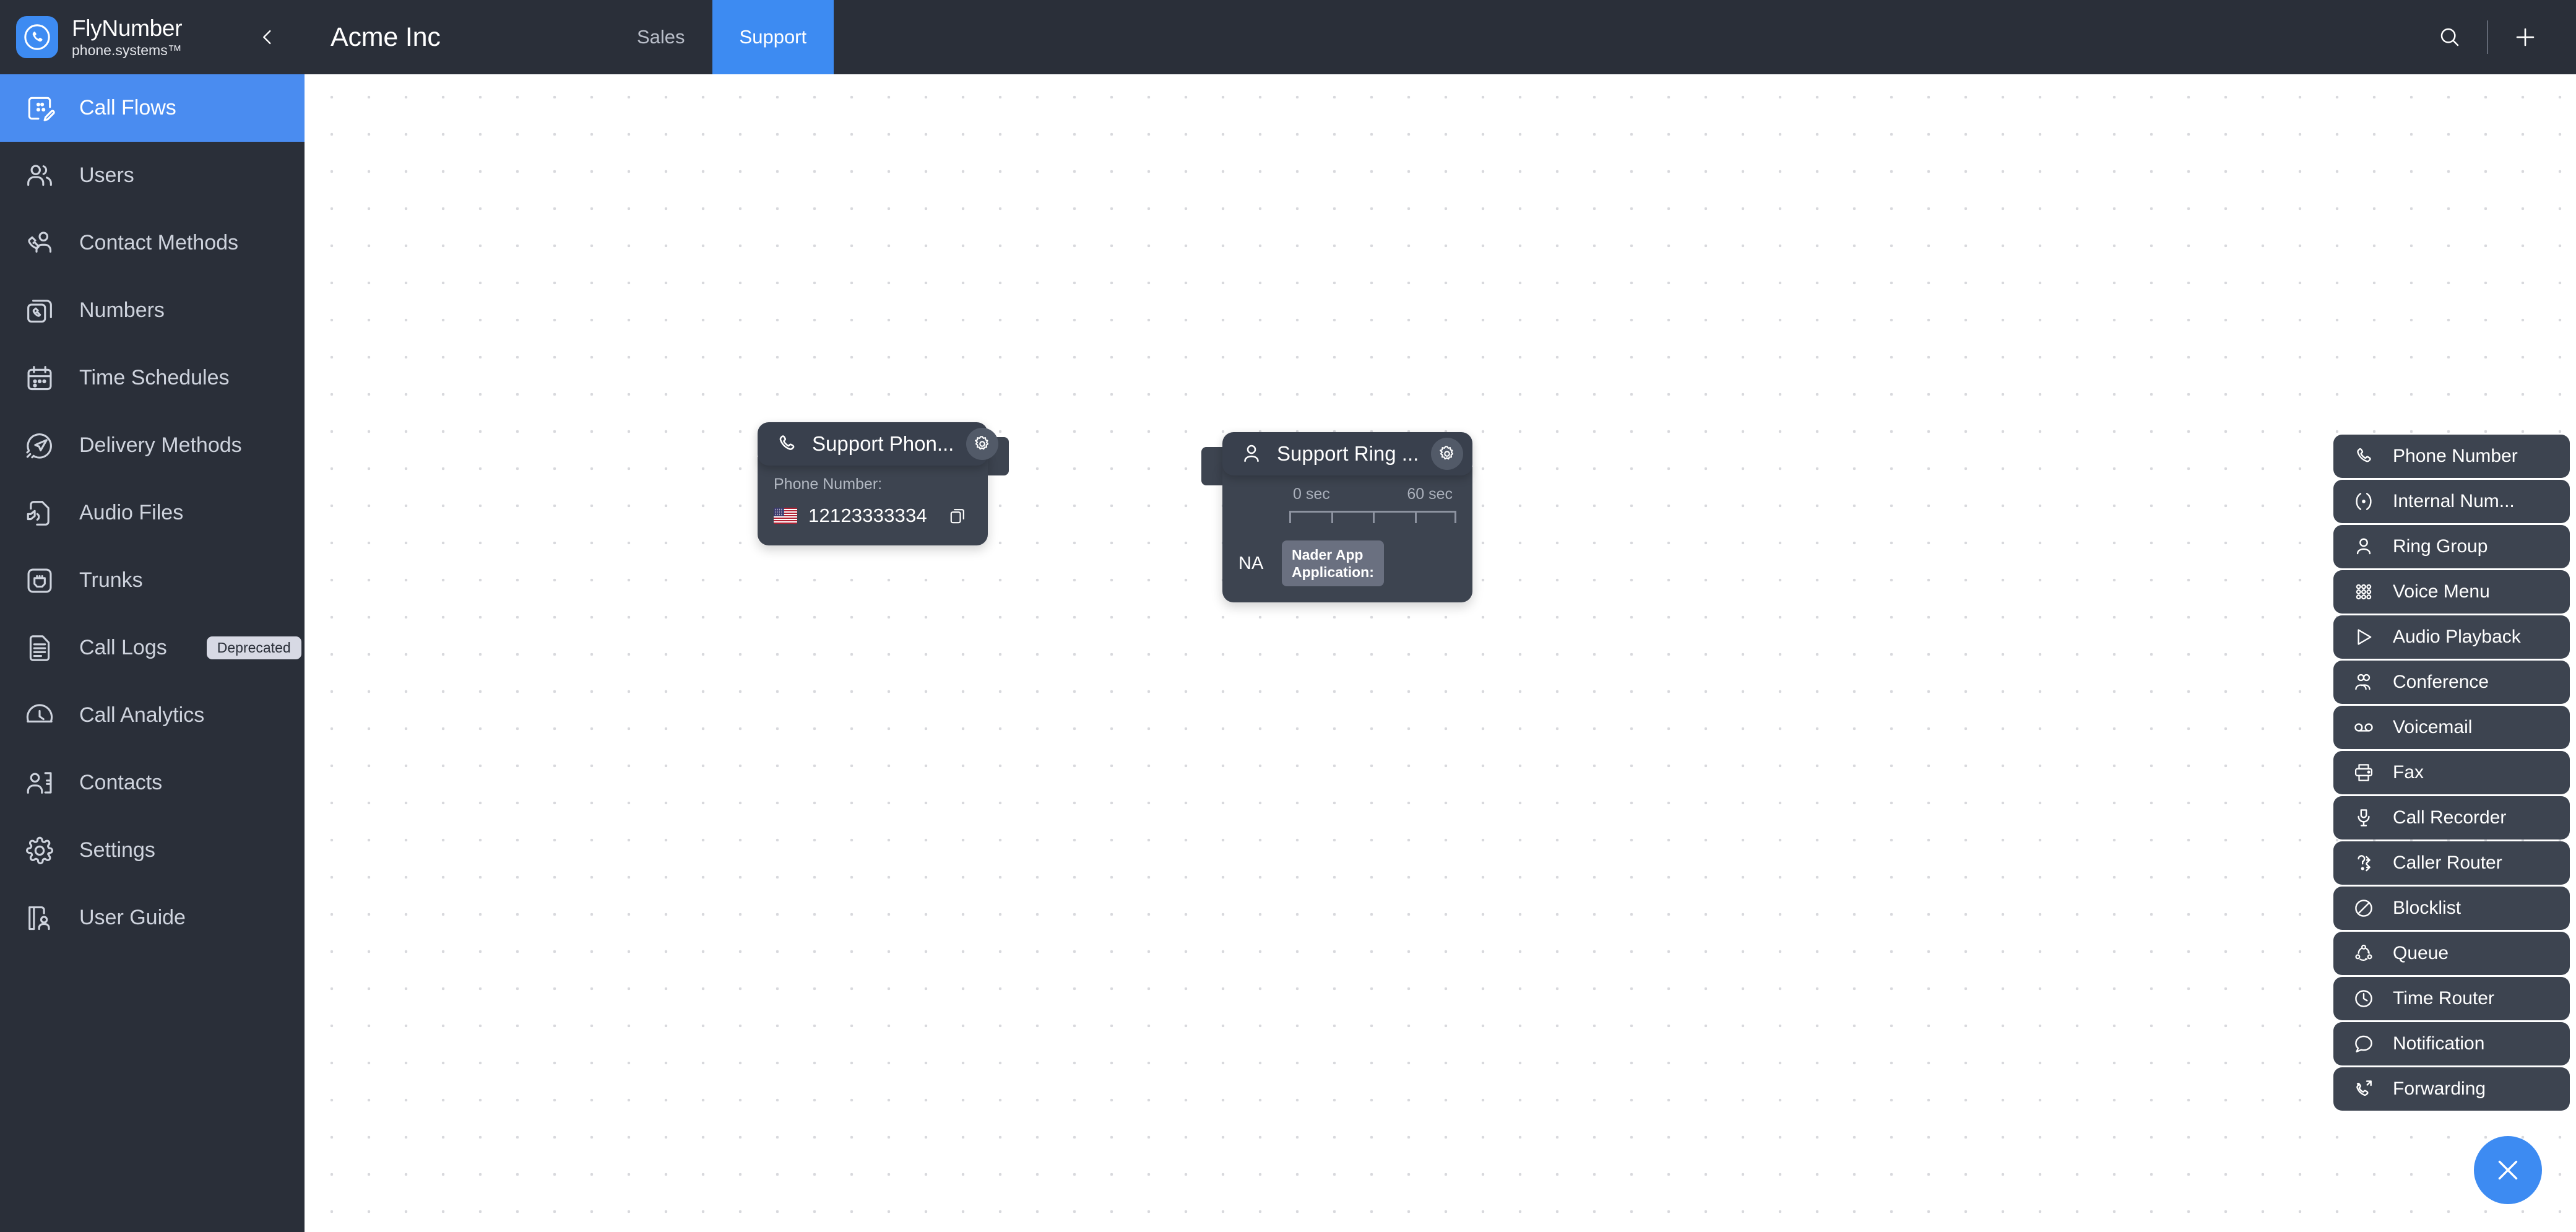 The height and width of the screenshot is (1232, 2576). What do you see at coordinates (253, 647) in the screenshot?
I see `status-badge: Deprecated` at bounding box center [253, 647].